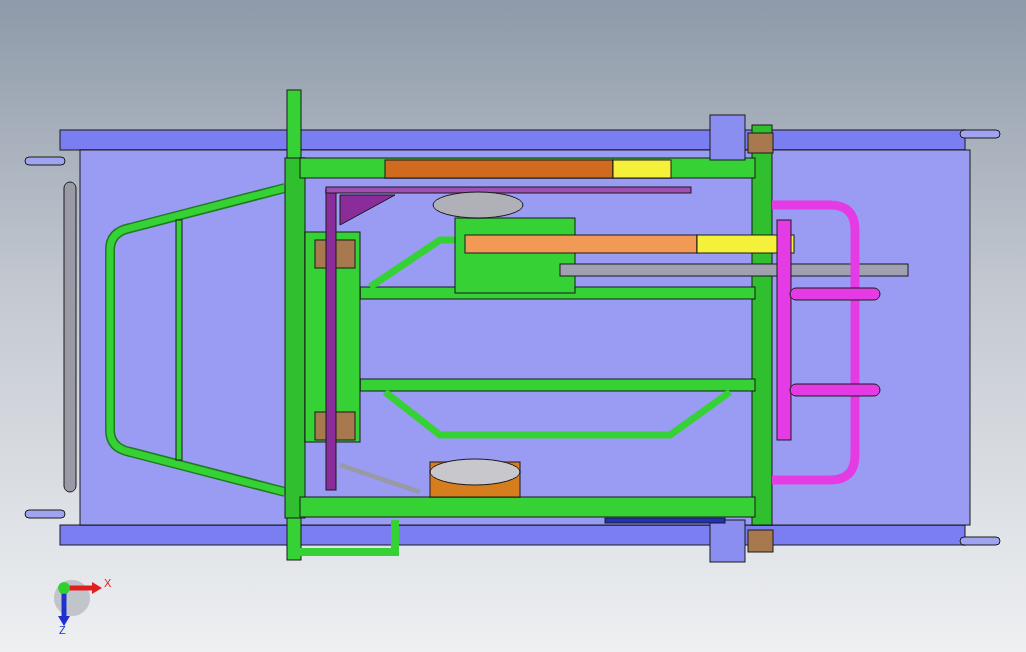  What do you see at coordinates (78, 603) in the screenshot?
I see `axis-triad-drawing` at bounding box center [78, 603].